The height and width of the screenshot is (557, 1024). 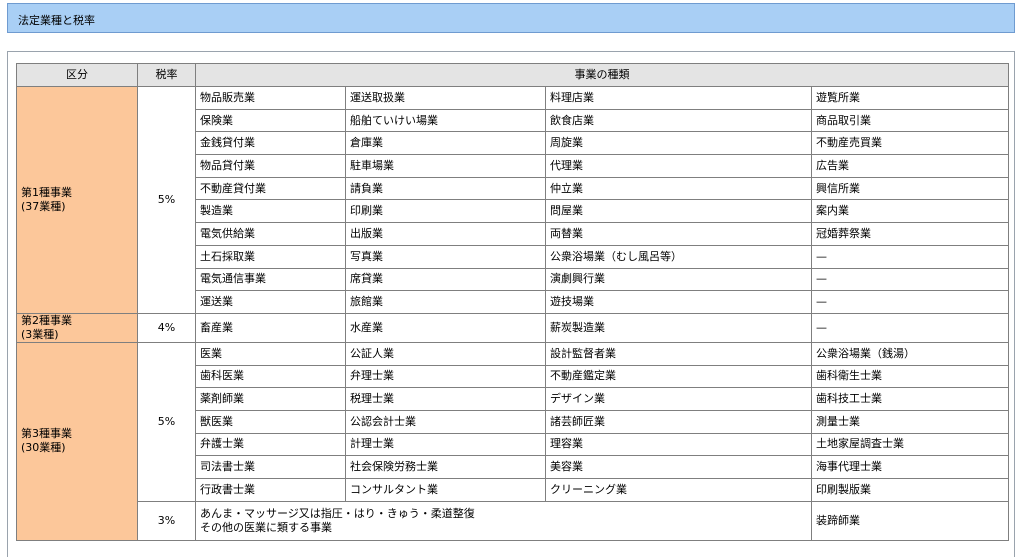 What do you see at coordinates (503, 520) in the screenshot?
I see `business-type-cell: あんま・マッサージ又は指圧・はり・きゅう・柔道整復 その他の医業に類する事業` at bounding box center [503, 520].